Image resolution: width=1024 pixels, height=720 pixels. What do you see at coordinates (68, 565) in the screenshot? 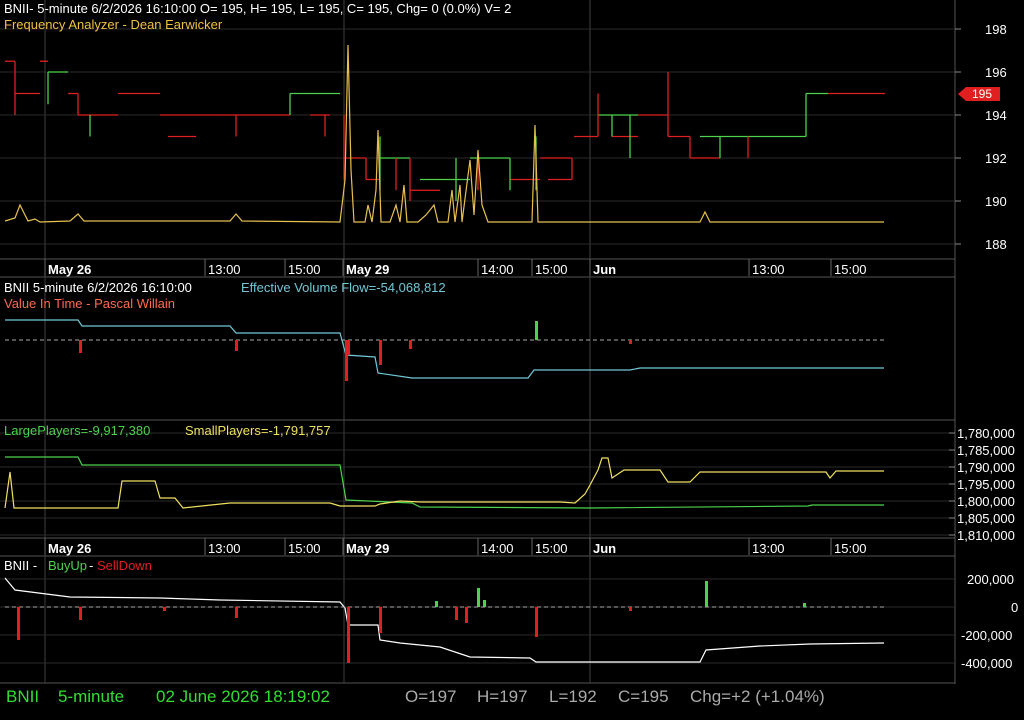
I see `buyup-legend: BuyUp` at bounding box center [68, 565].